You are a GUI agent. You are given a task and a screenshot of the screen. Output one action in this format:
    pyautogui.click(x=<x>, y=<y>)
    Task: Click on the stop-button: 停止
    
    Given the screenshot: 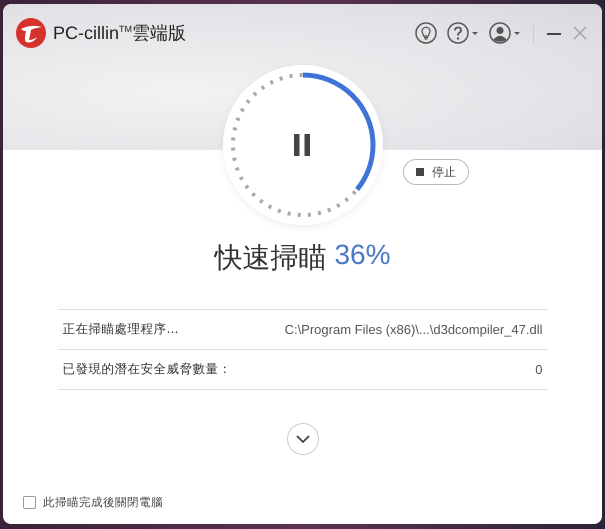 What is the action you would take?
    pyautogui.click(x=436, y=172)
    